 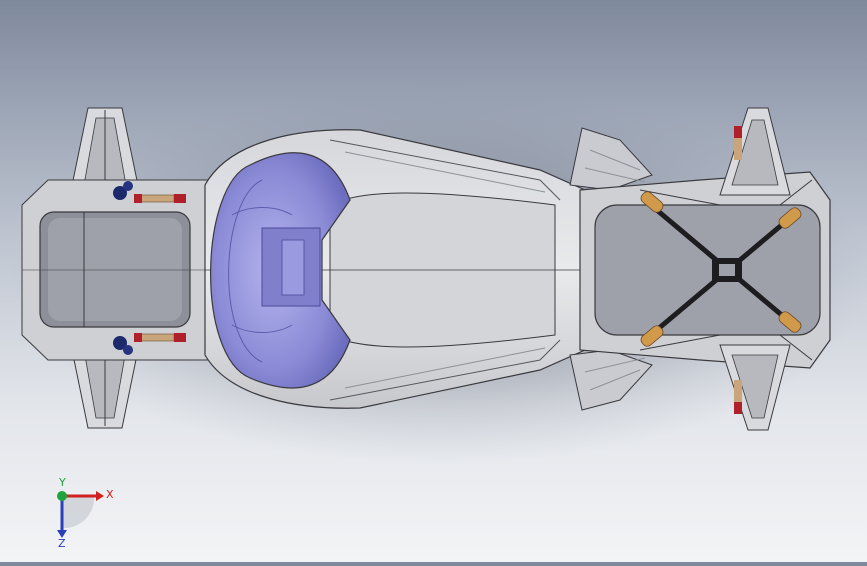 What do you see at coordinates (110, 494) in the screenshot?
I see `x-axis-label: X` at bounding box center [110, 494].